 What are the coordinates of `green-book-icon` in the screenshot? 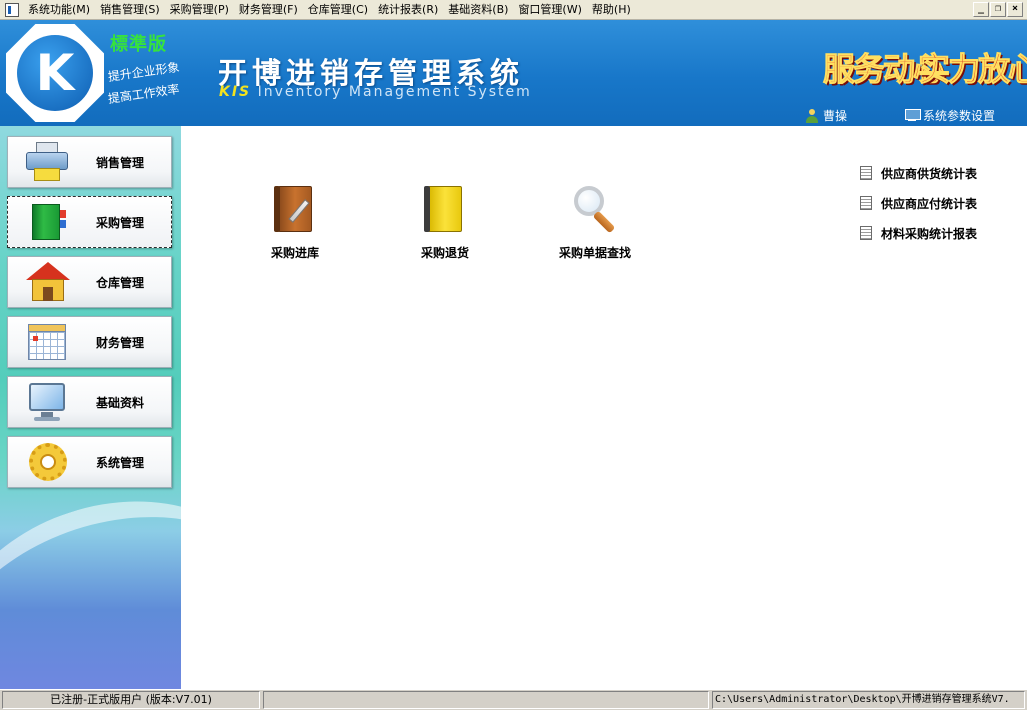 It's located at (48, 222).